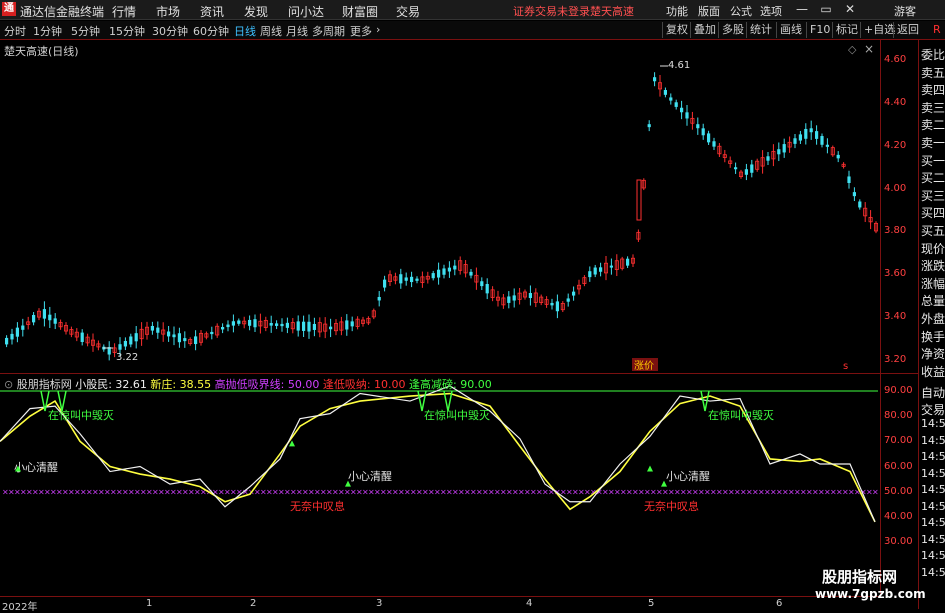 This screenshot has height=613, width=945. Describe the element at coordinates (170, 31) in the screenshot. I see `period-30min: 30分钟` at that location.